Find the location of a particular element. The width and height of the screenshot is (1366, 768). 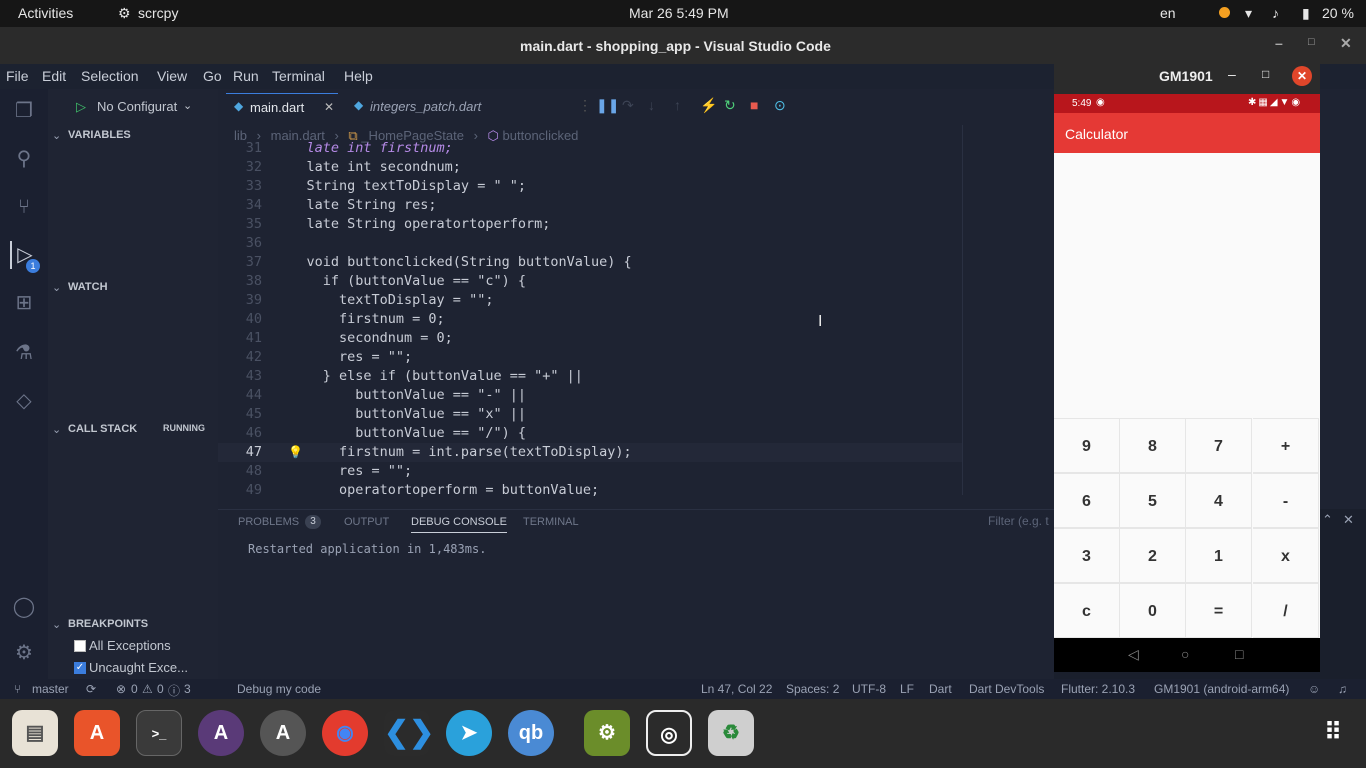

software-app-icon: A is located at coordinates (97, 733).